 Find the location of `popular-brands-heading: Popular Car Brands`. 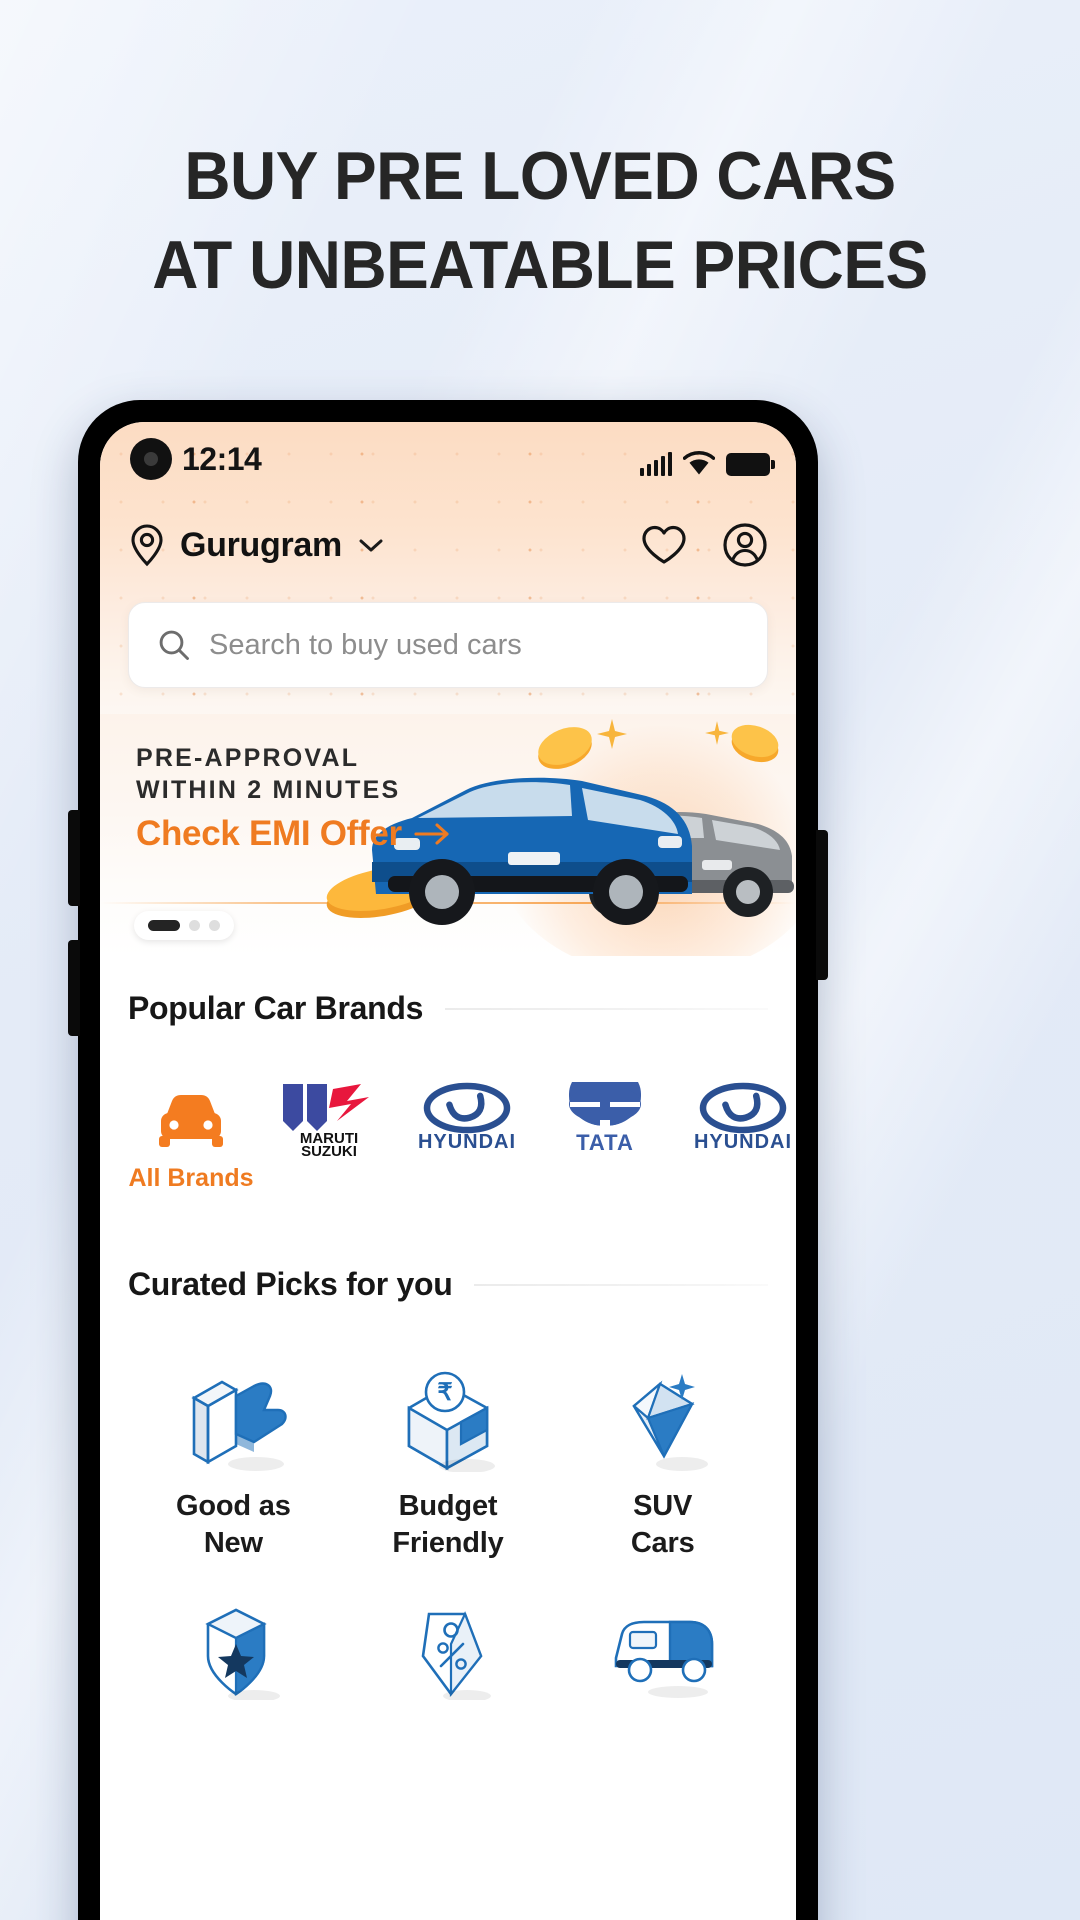

popular-brands-heading: Popular Car Brands is located at coordinates (448, 1008).